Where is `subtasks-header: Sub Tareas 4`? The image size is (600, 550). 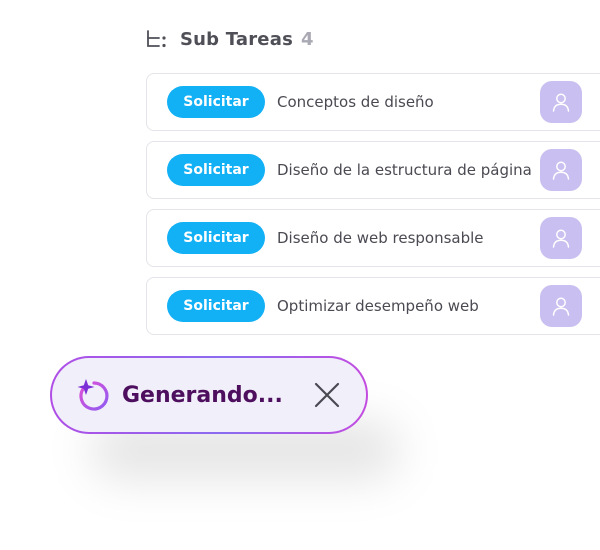
subtasks-header: Sub Tareas 4 is located at coordinates (230, 39).